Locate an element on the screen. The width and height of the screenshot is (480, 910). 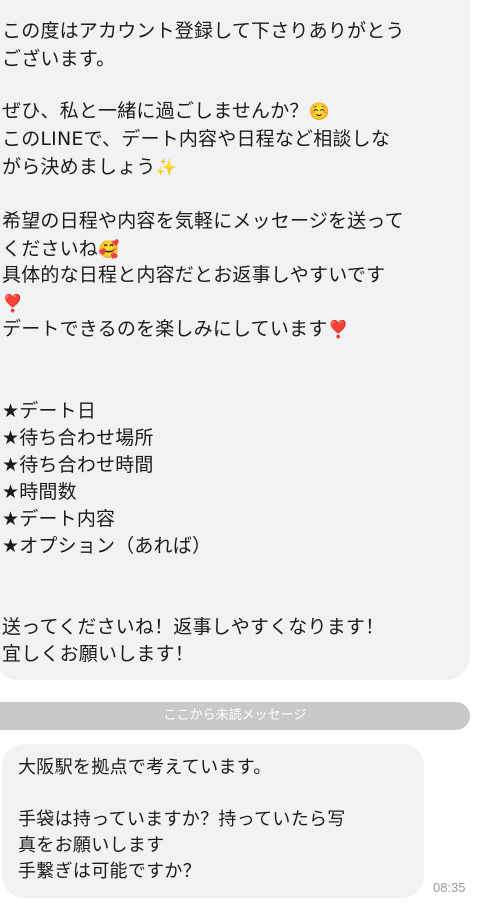
message-text-line: 送ってくださいね！返事しやすくなります！ is located at coordinates (193, 627).